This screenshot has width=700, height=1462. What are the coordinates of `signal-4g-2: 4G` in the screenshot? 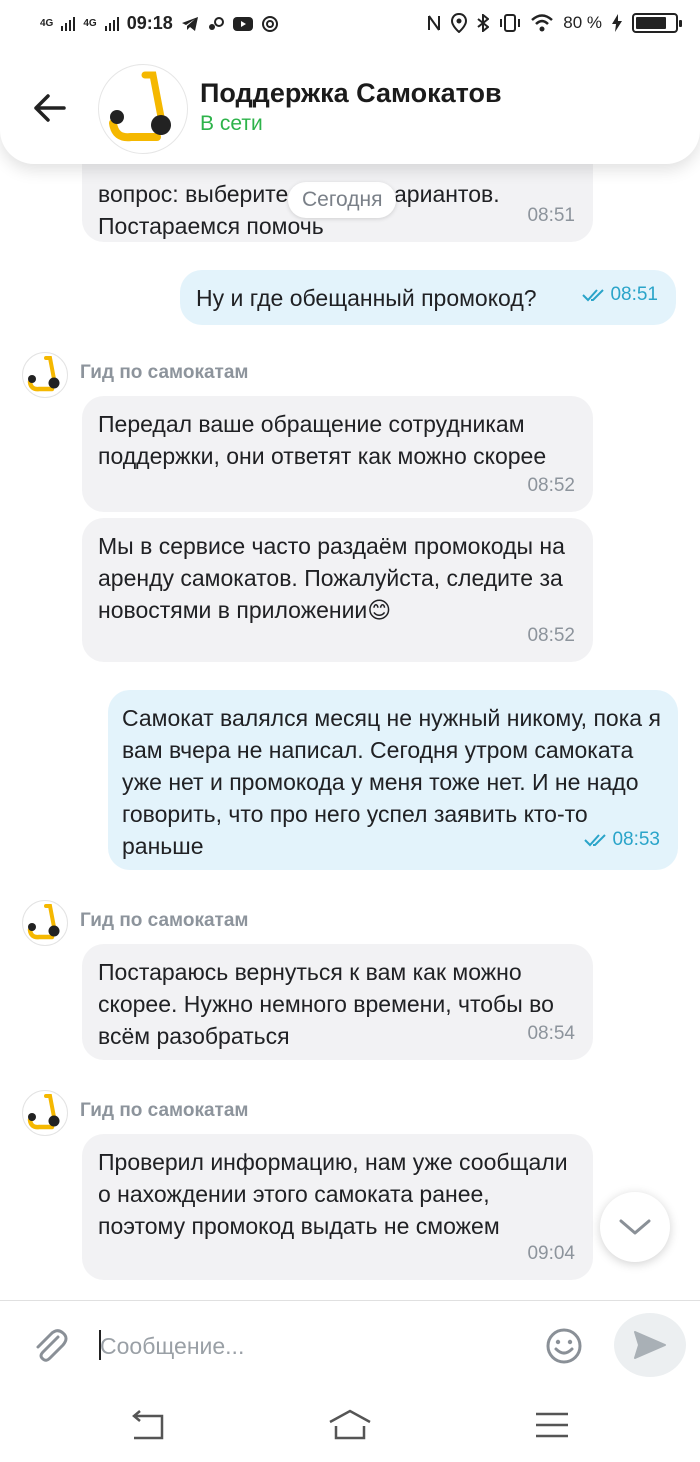 It's located at (90, 23).